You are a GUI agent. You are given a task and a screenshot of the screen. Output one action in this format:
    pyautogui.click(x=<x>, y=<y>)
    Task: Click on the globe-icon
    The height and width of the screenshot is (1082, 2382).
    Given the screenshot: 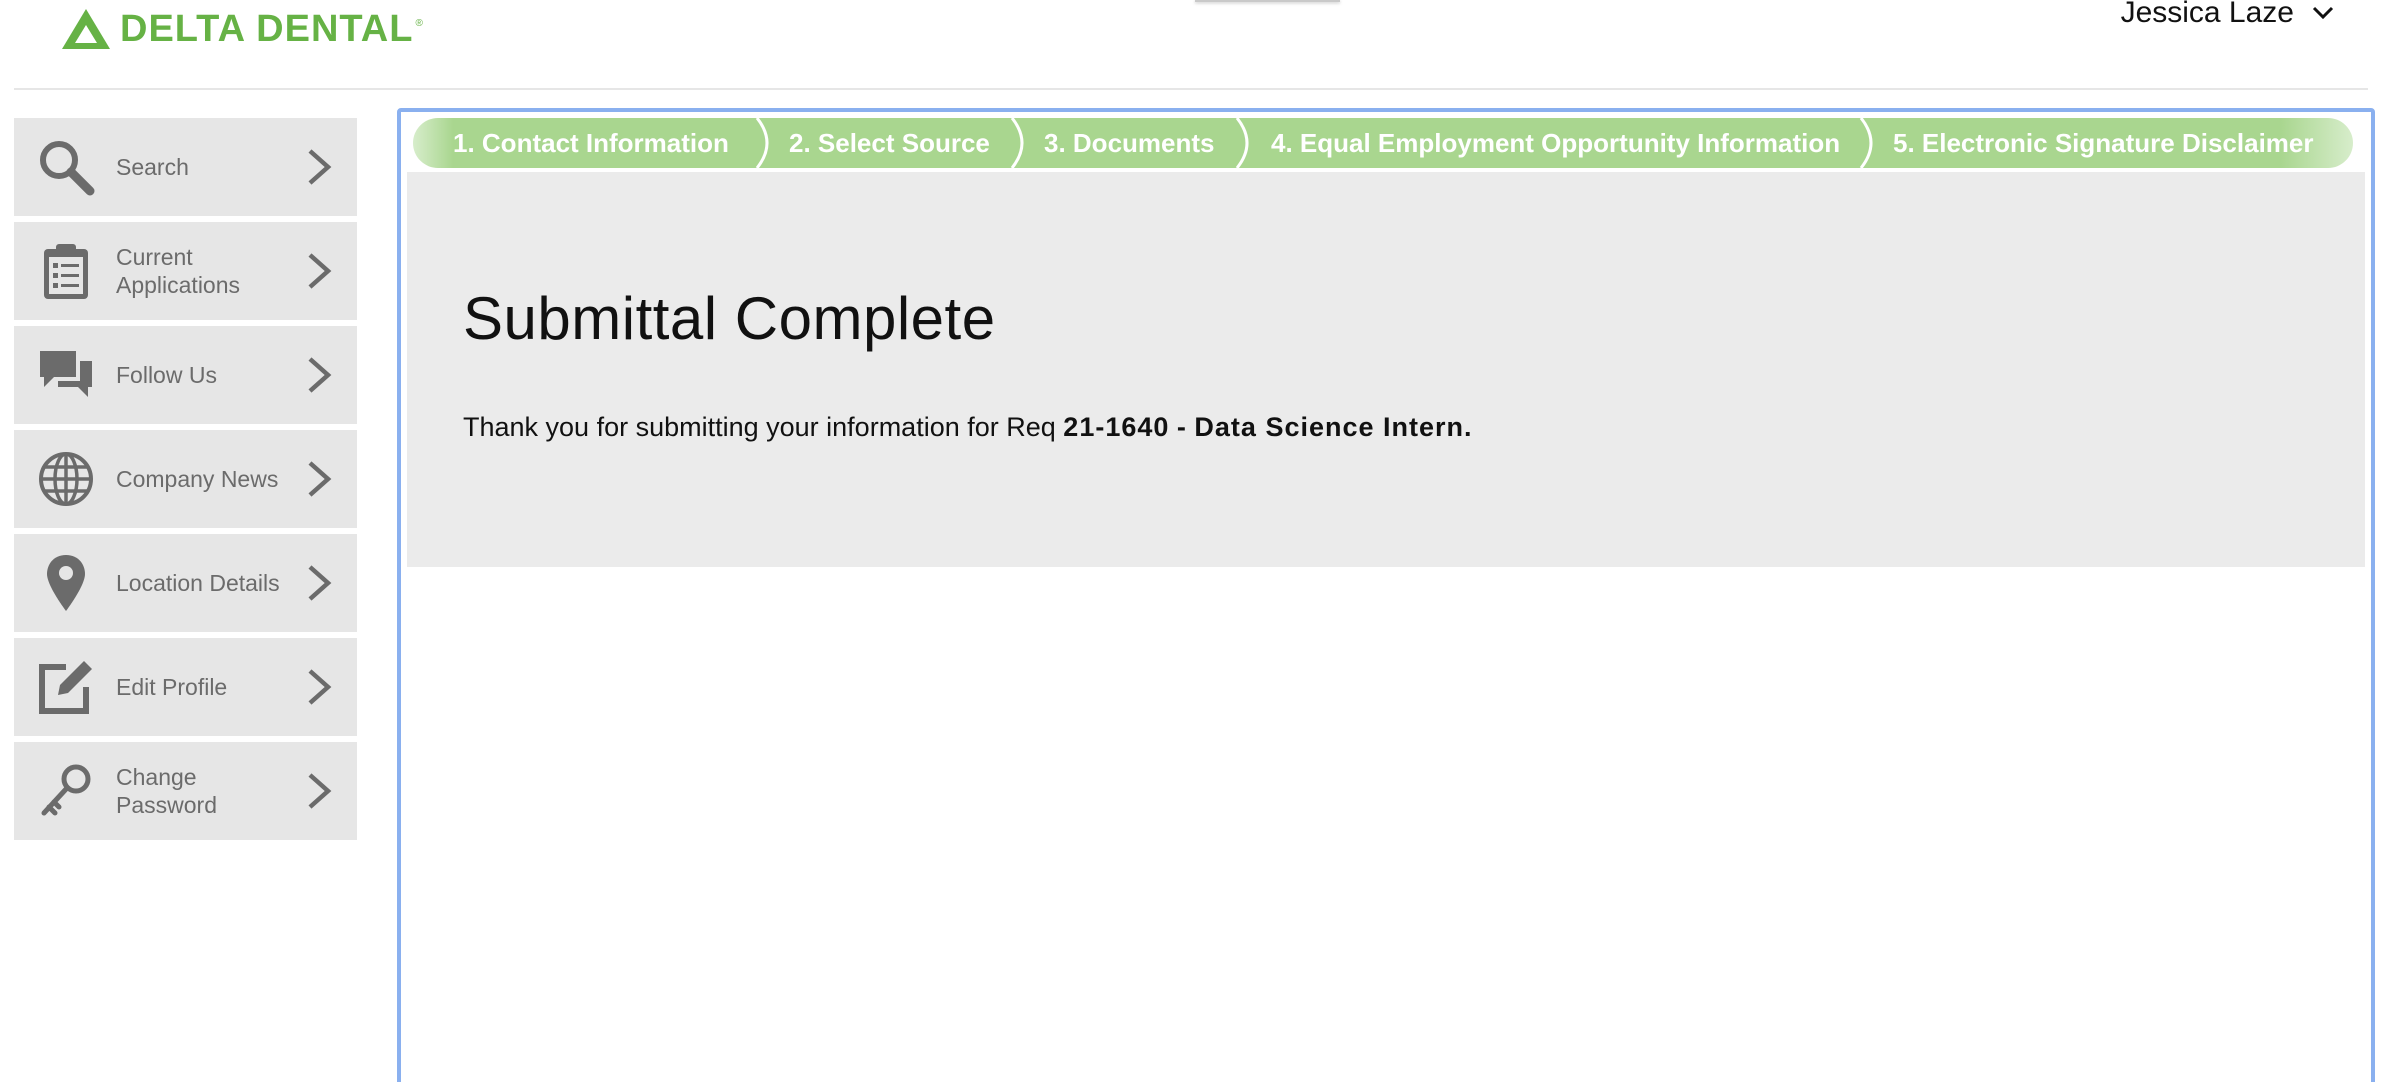 What is the action you would take?
    pyautogui.click(x=66, y=479)
    